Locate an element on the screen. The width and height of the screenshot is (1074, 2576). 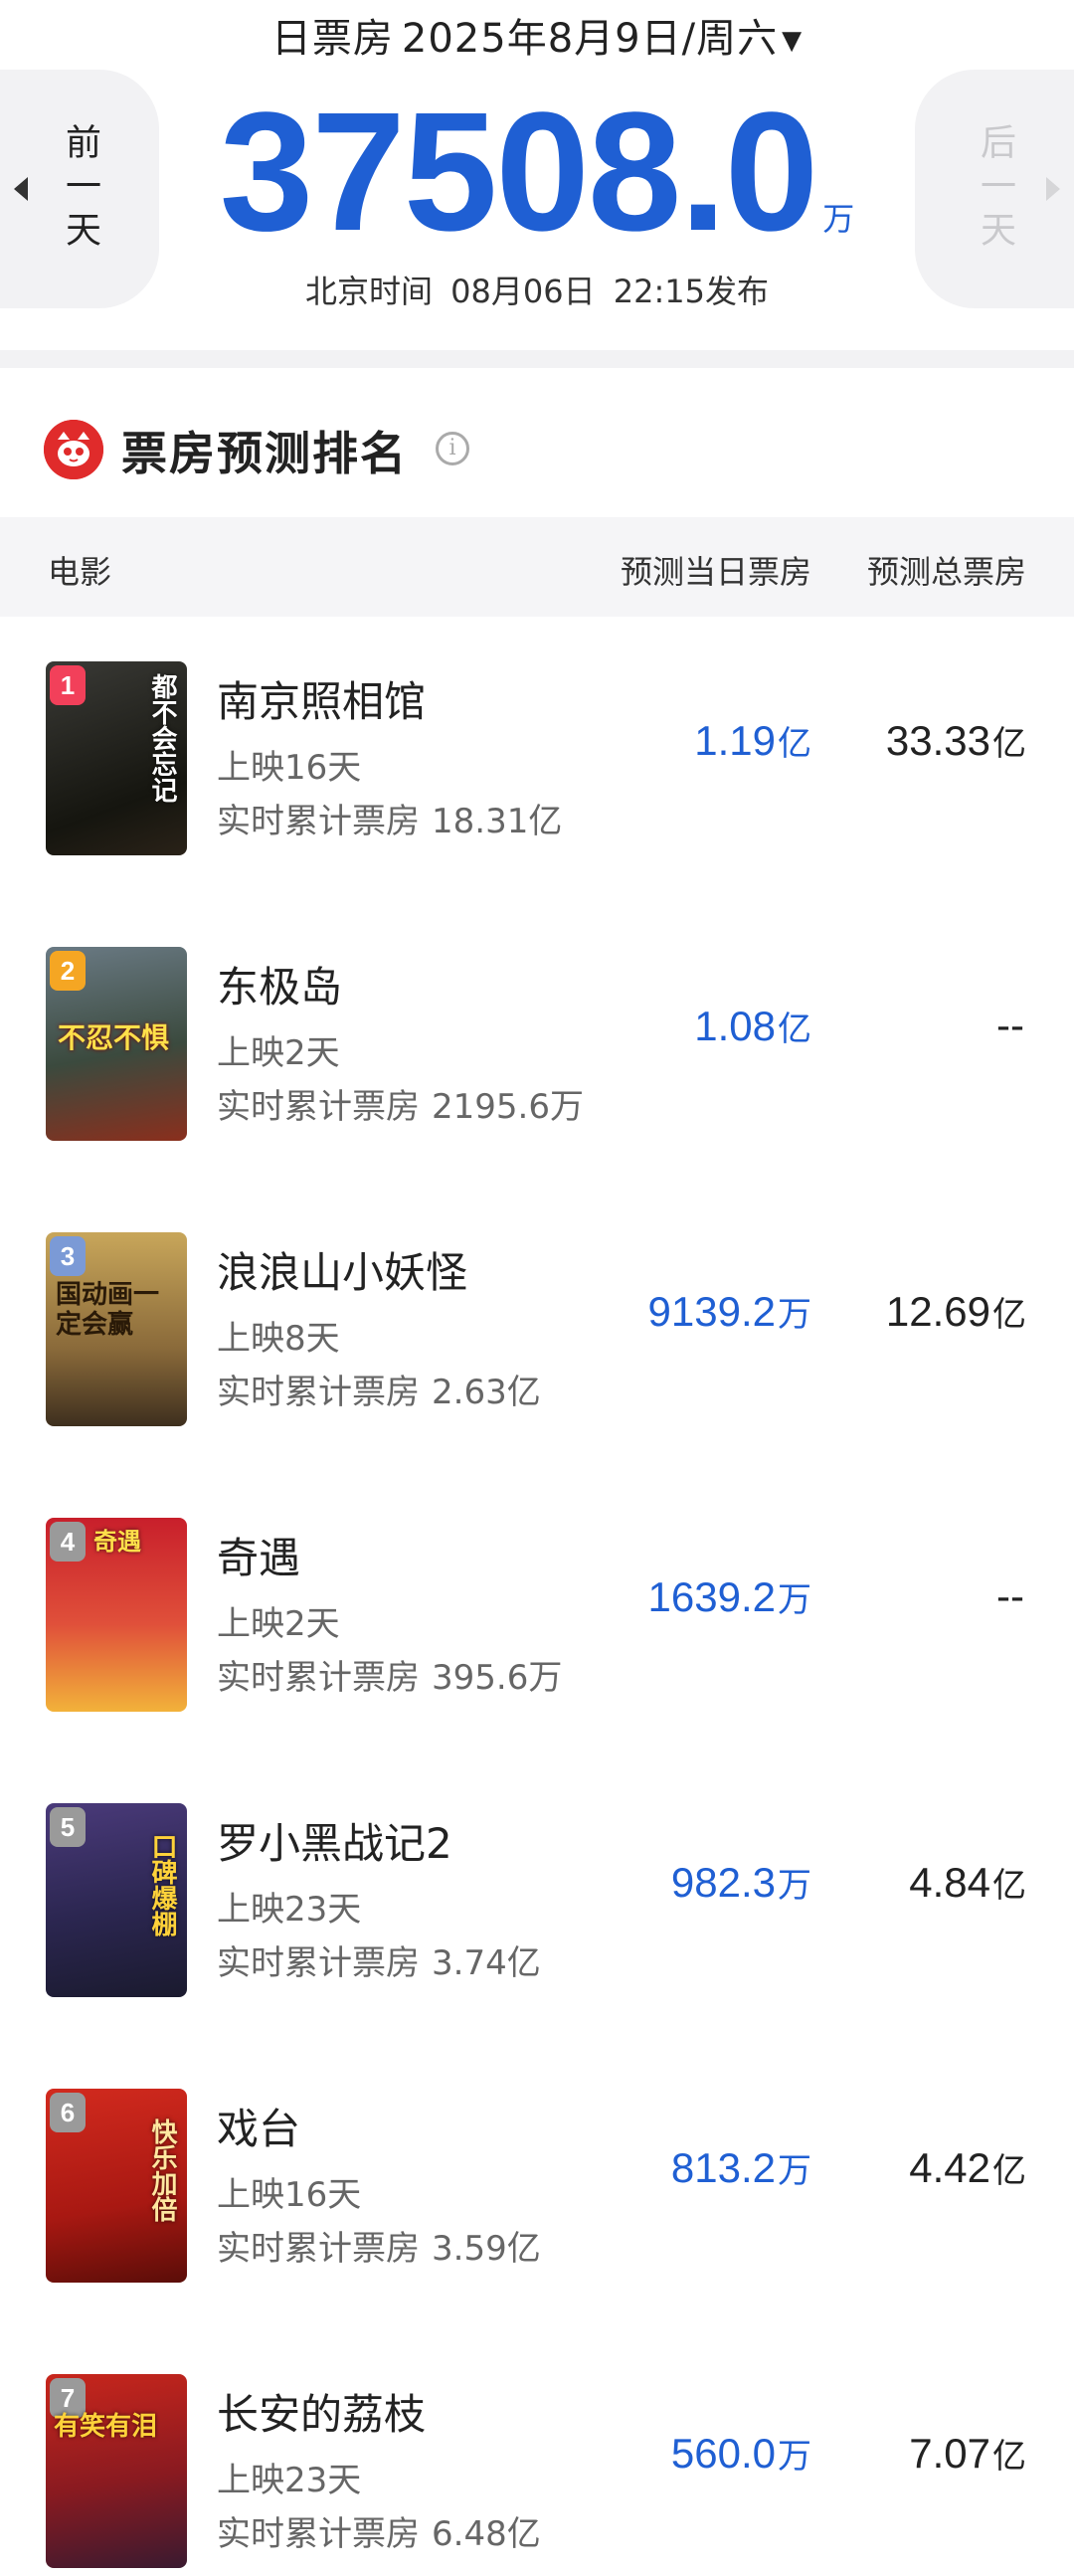
rank-badge: 5 is located at coordinates (68, 1827).